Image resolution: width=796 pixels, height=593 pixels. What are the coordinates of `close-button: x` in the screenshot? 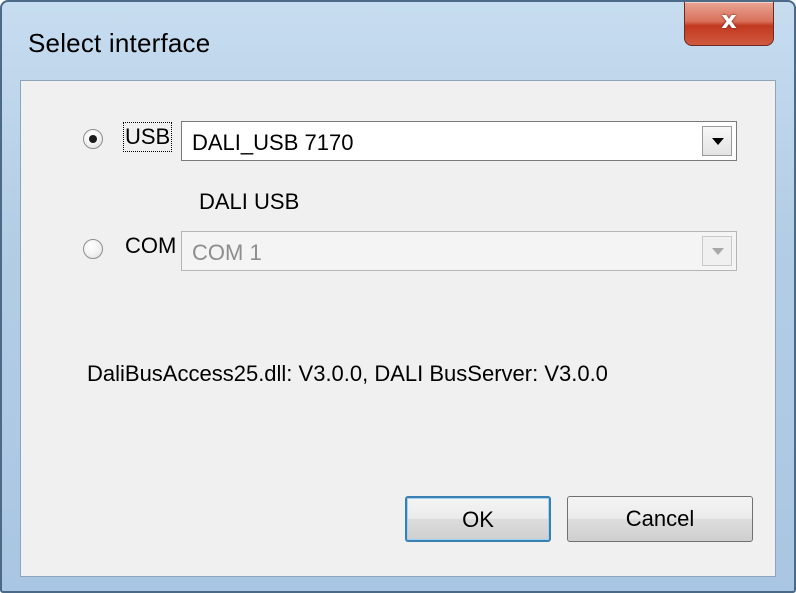 It's located at (729, 24).